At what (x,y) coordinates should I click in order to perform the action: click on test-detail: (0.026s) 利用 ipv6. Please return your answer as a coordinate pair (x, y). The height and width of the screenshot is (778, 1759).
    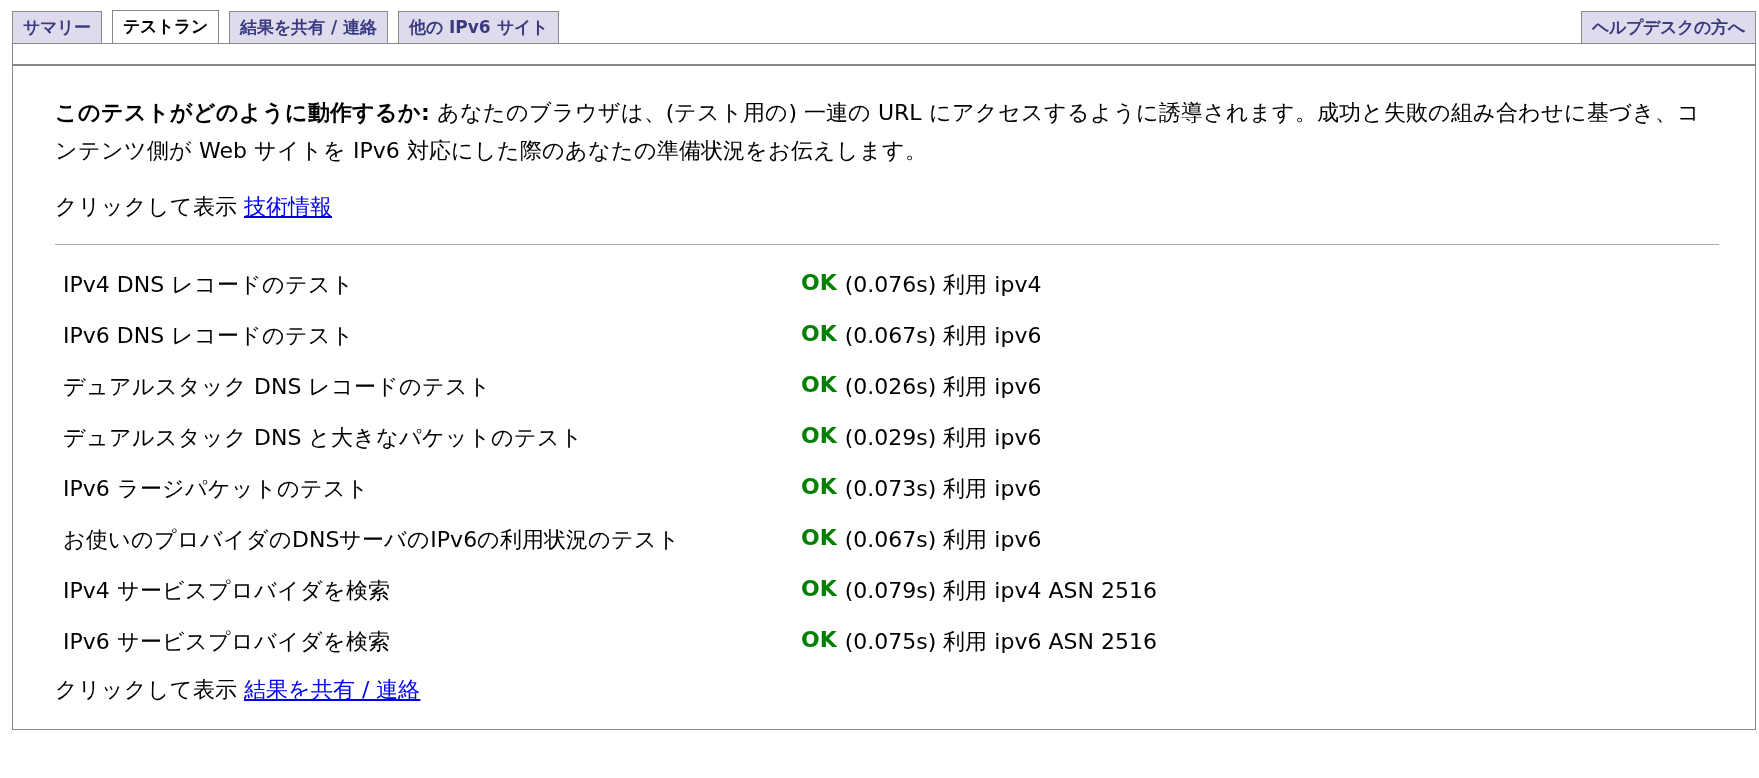
    Looking at the image, I should click on (943, 386).